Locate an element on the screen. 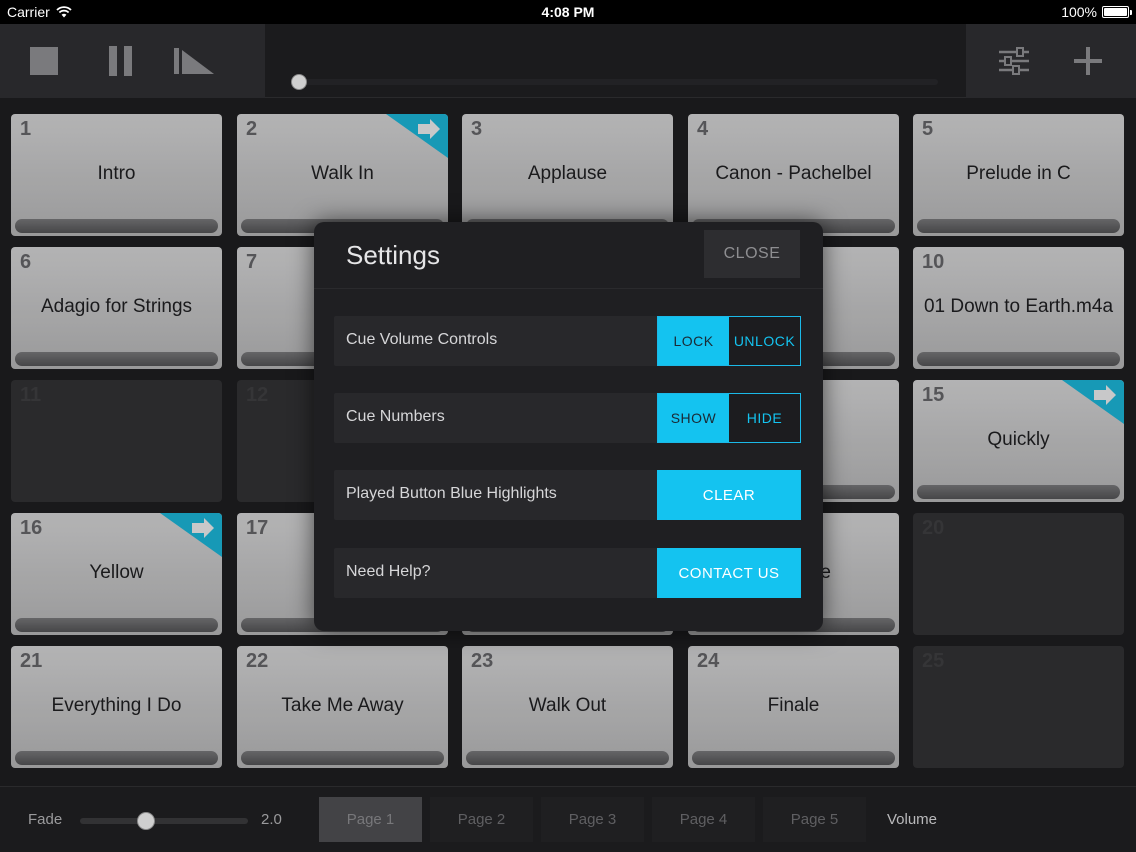  close-button: CLOSE is located at coordinates (752, 254).